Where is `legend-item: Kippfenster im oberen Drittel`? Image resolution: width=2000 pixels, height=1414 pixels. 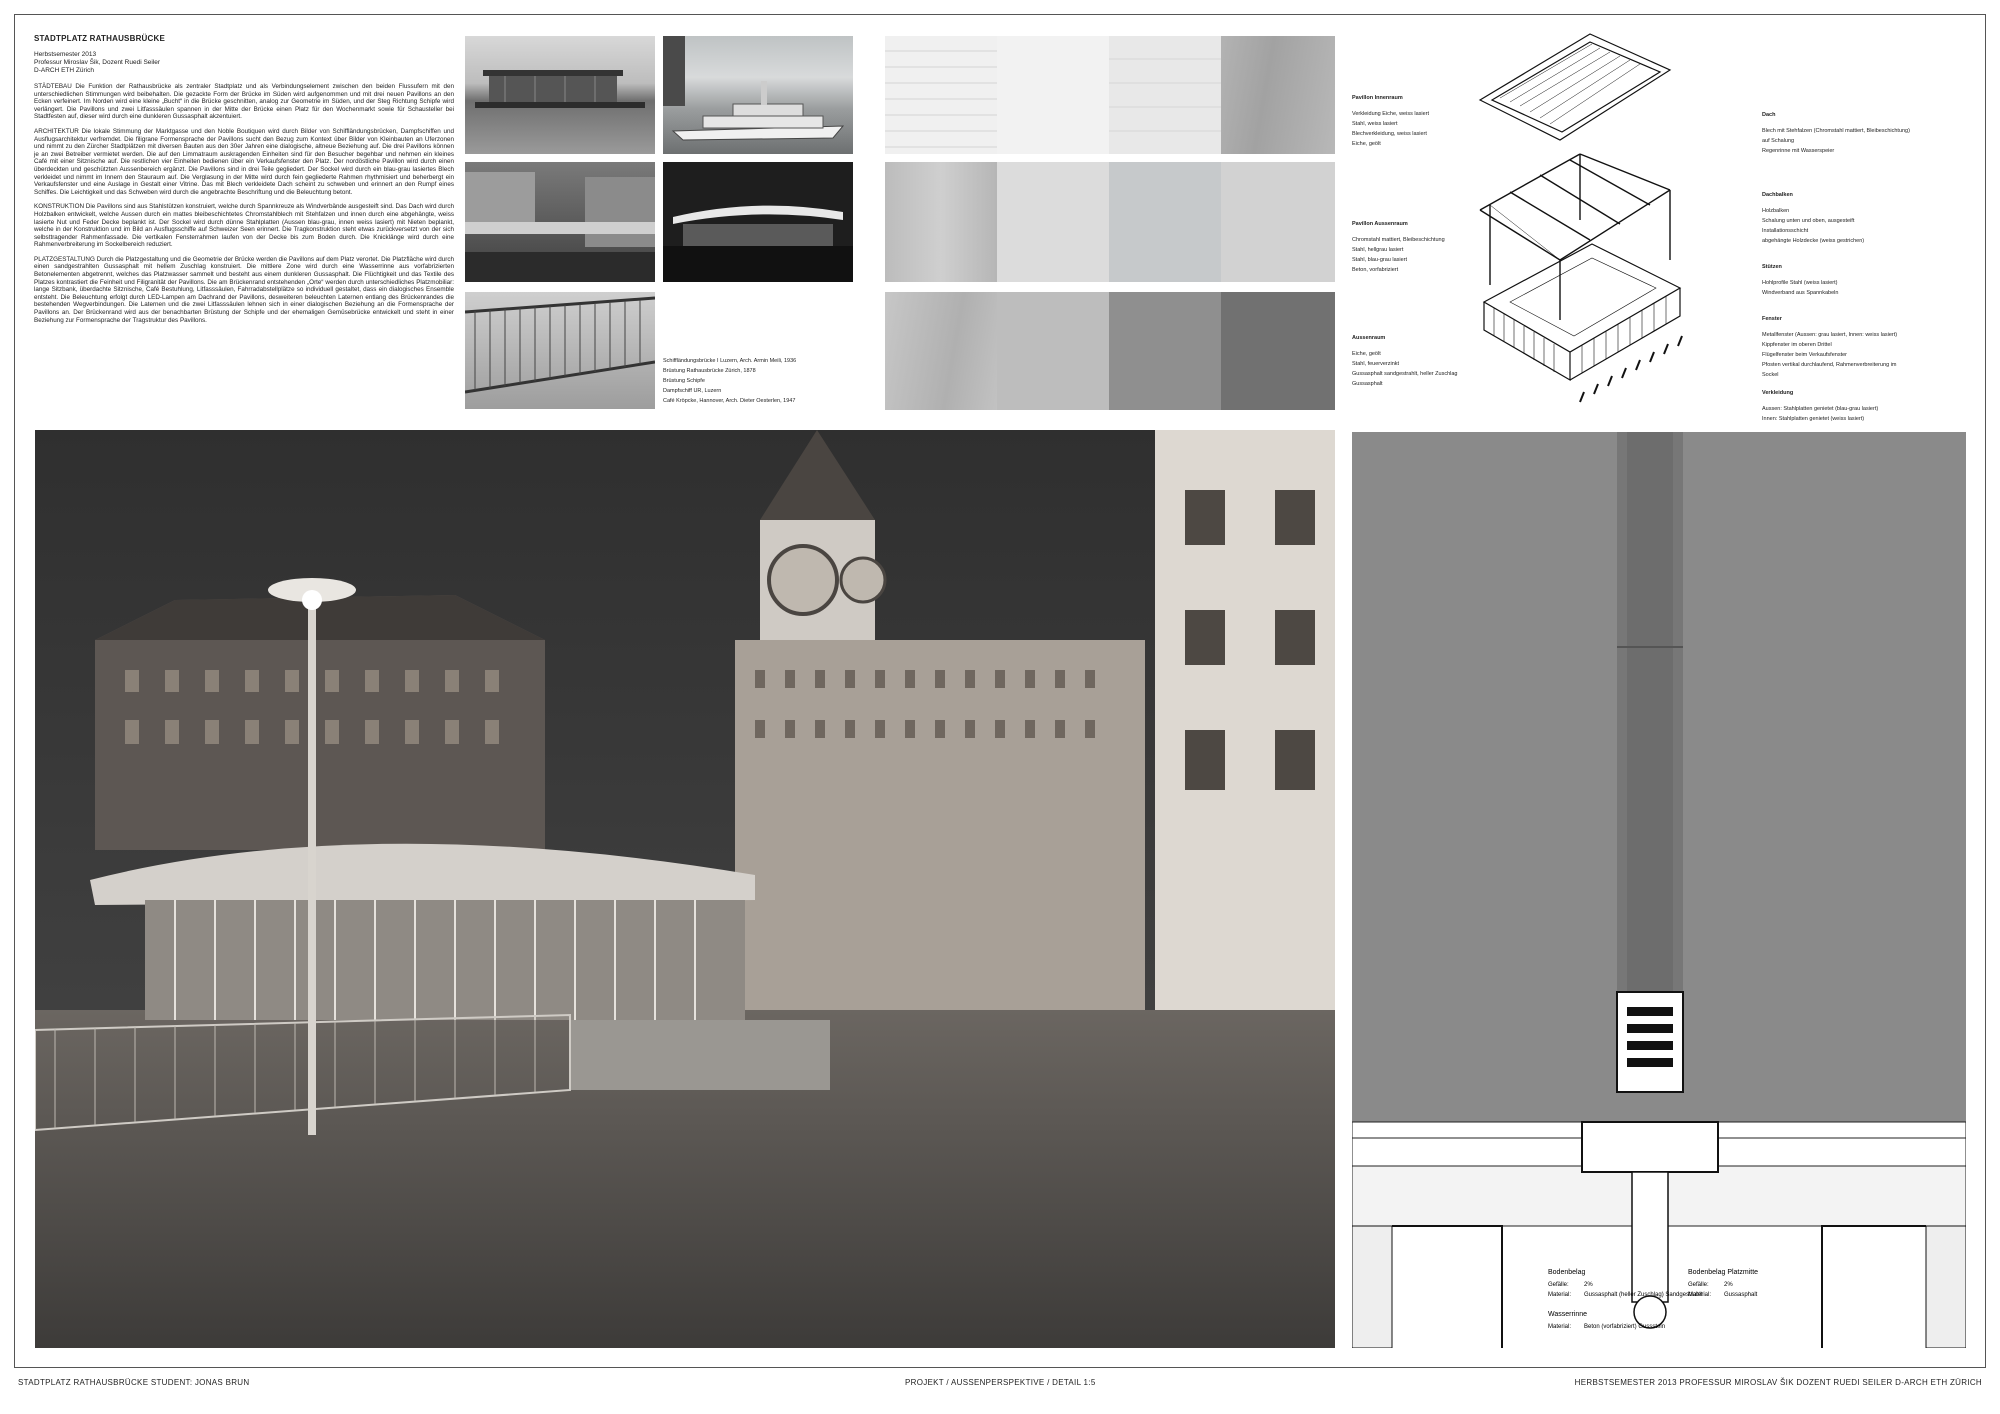
legend-item: Kippfenster im oberen Drittel is located at coordinates (1797, 345).